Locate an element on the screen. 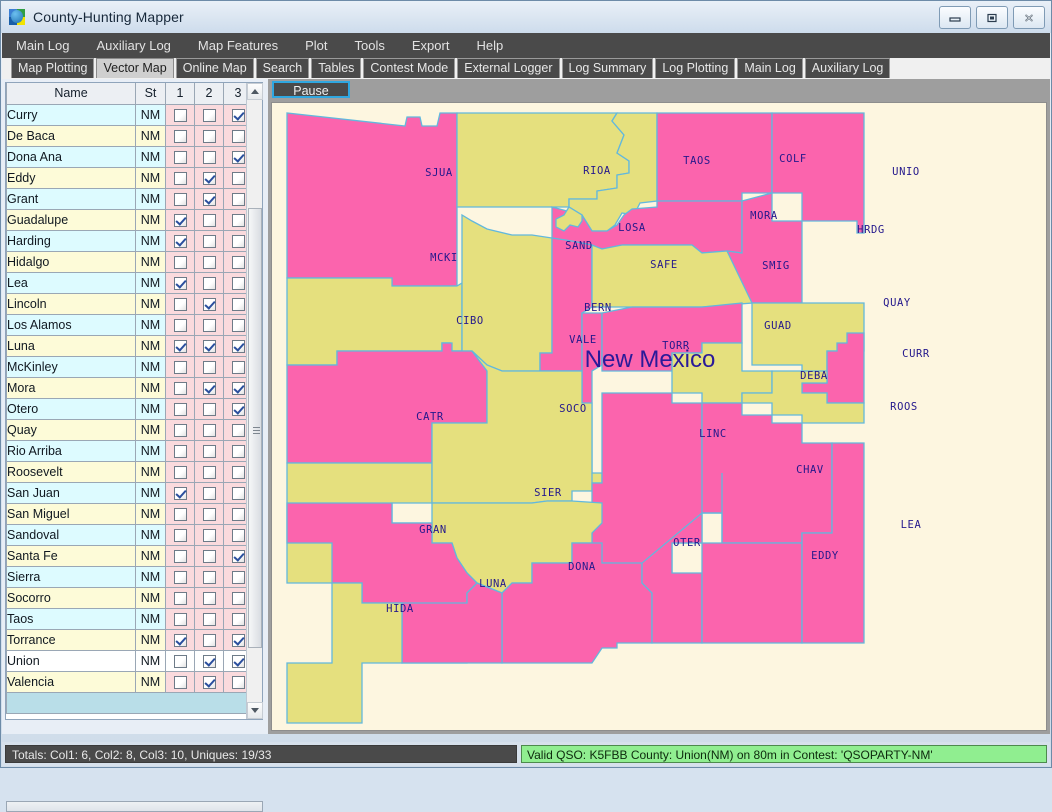  column-header-st: St is located at coordinates (150, 94).